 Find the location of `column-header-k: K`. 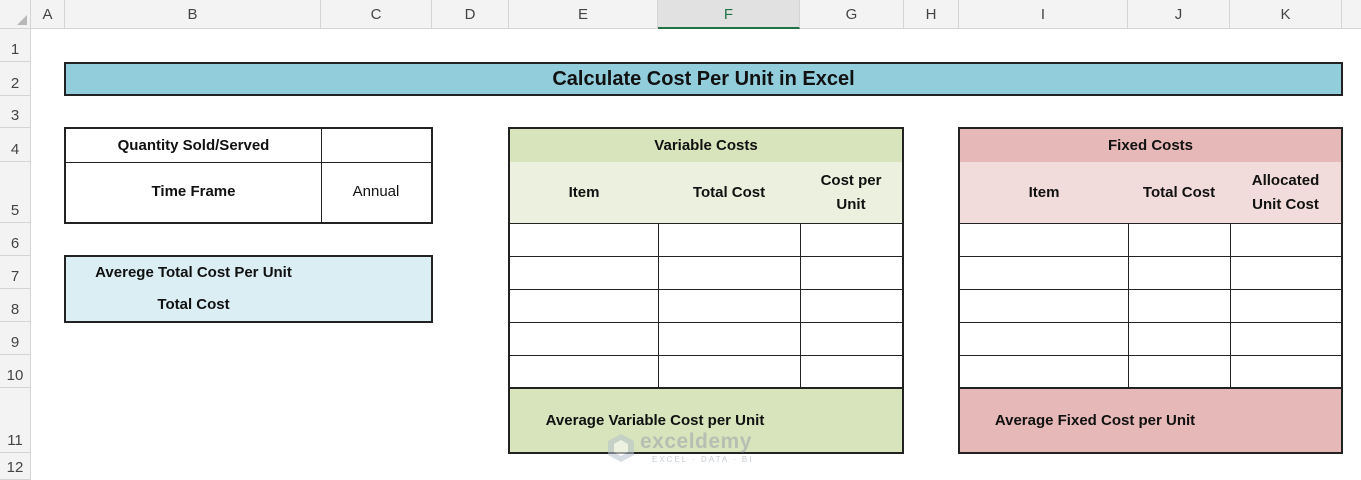

column-header-k: K is located at coordinates (1286, 14).